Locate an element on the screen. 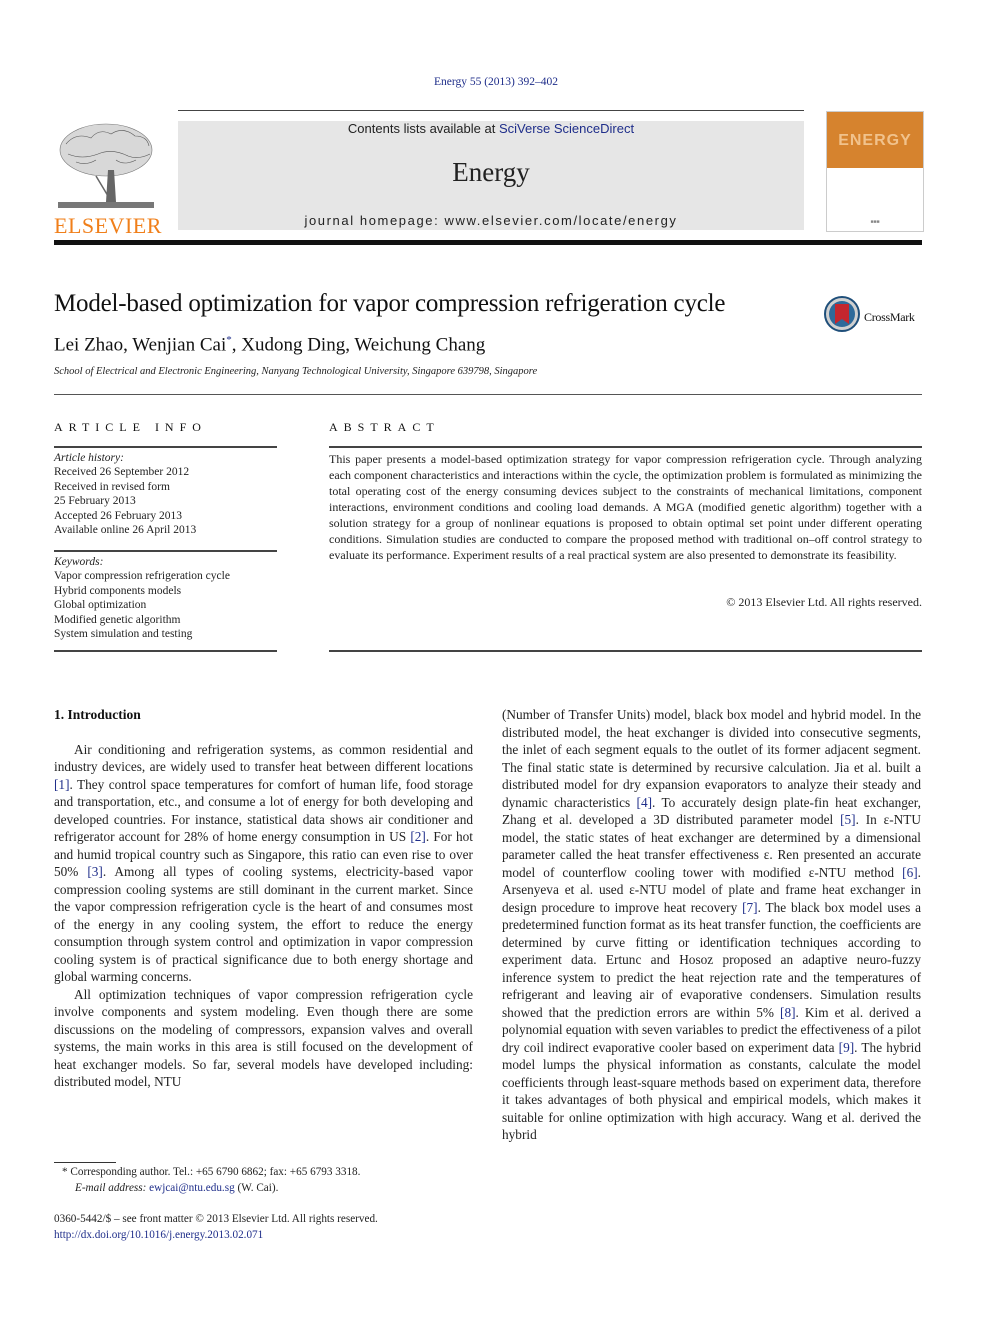 Image resolution: width=992 pixels, height=1323 pixels. keyword-item: Vapor compression refrigeration cycle is located at coordinates (142, 576).